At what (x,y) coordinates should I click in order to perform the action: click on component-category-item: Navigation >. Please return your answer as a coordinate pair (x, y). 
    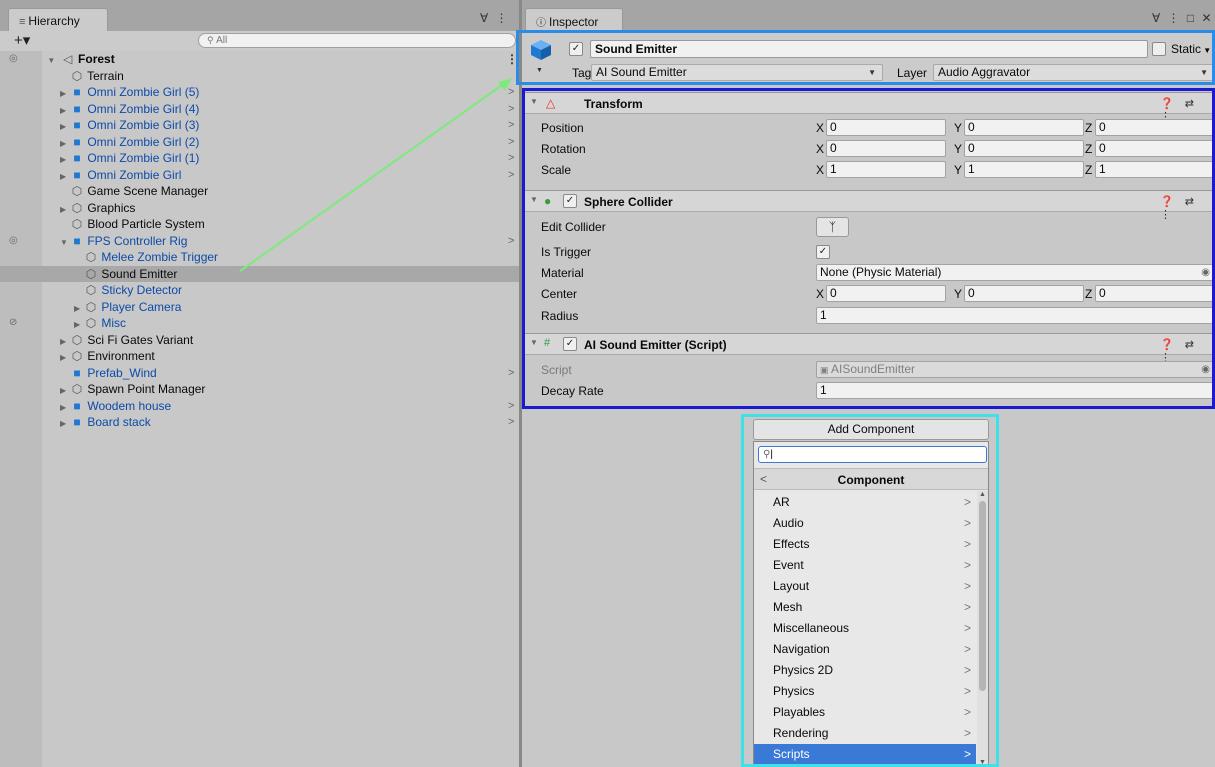
    Looking at the image, I should click on (865, 649).